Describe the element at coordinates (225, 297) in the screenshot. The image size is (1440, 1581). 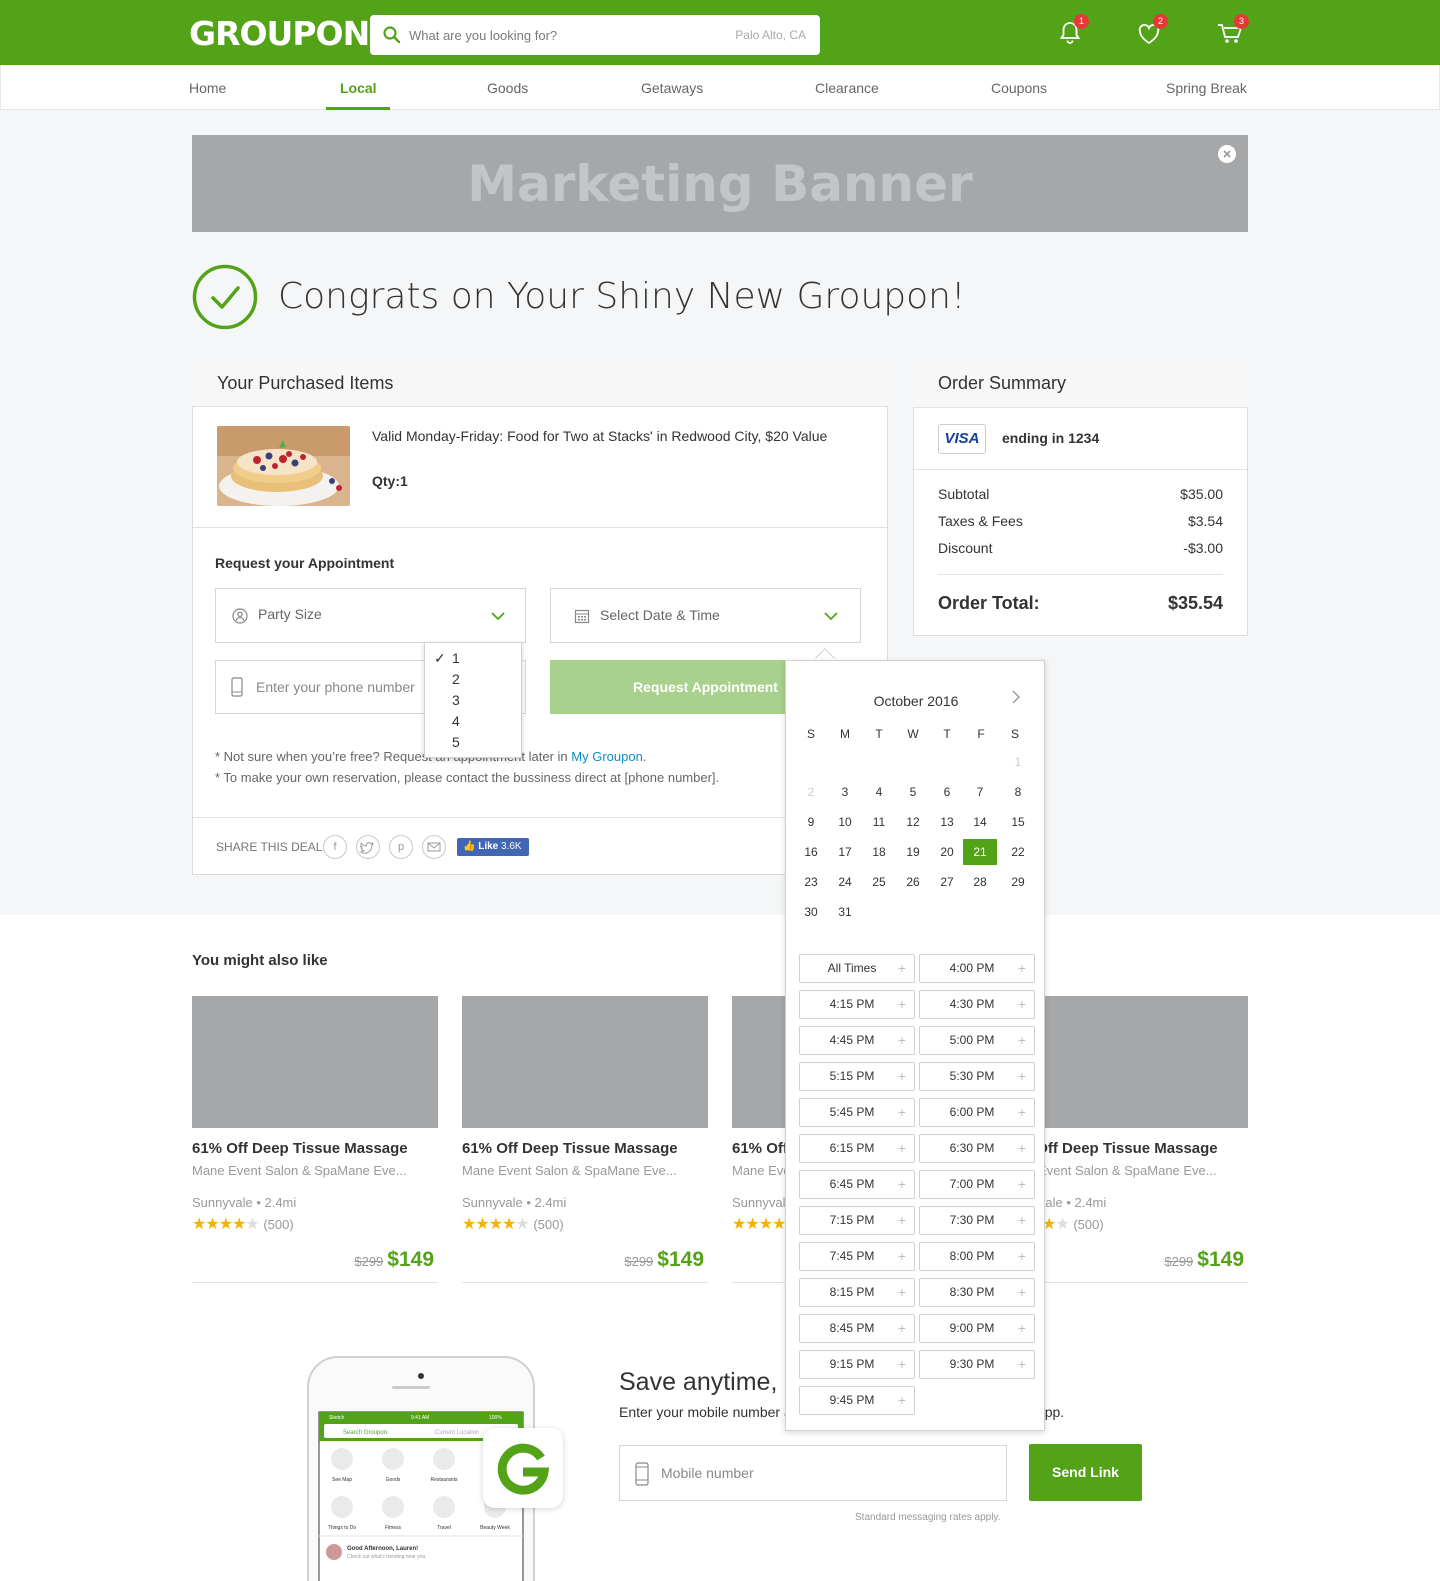
I see `checkmark-circle-icon` at that location.